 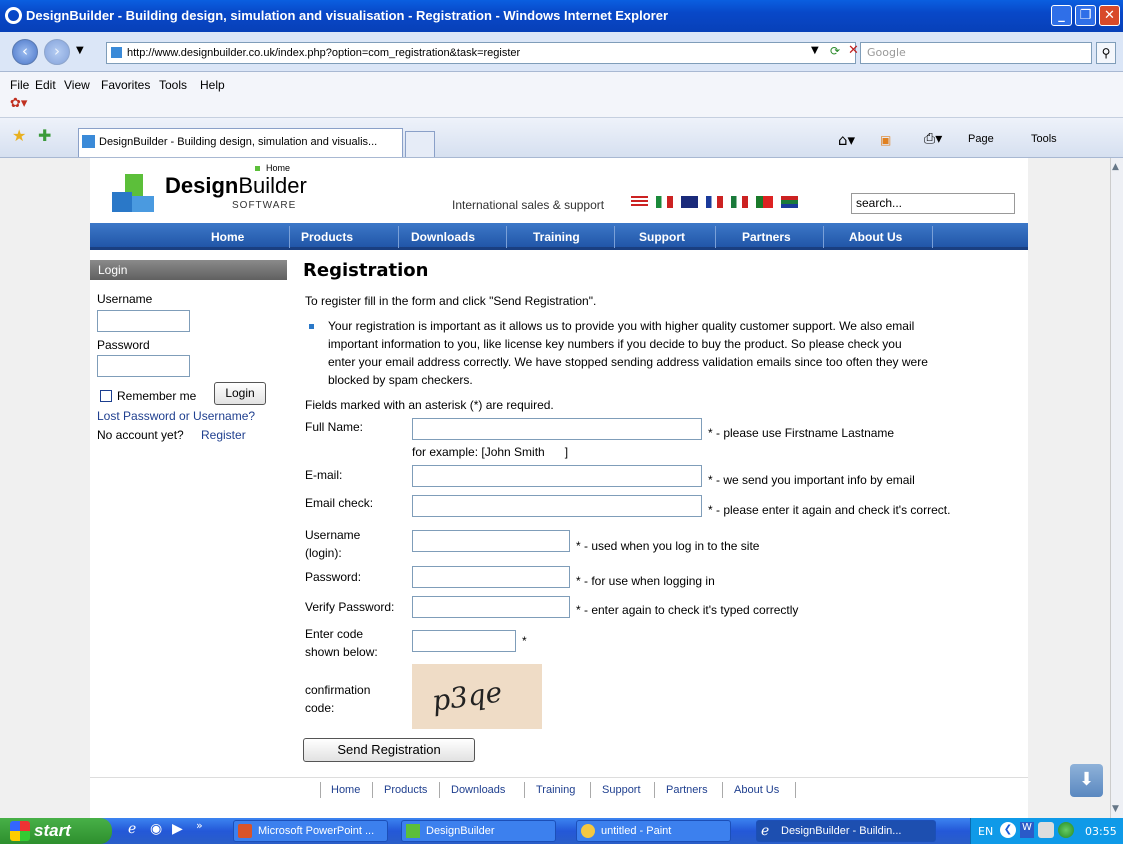 I want to click on nav-products: Products, so click(x=327, y=237).